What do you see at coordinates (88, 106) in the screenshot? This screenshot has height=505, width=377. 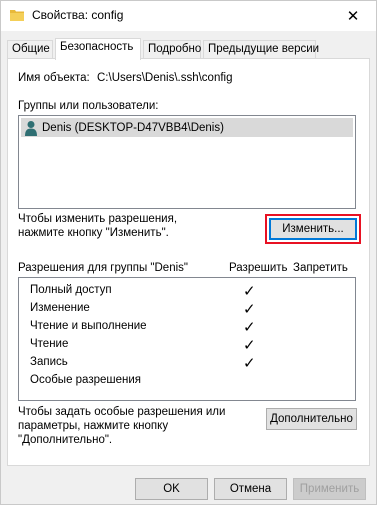 I see `groups-label: Группы или пользователи:` at bounding box center [88, 106].